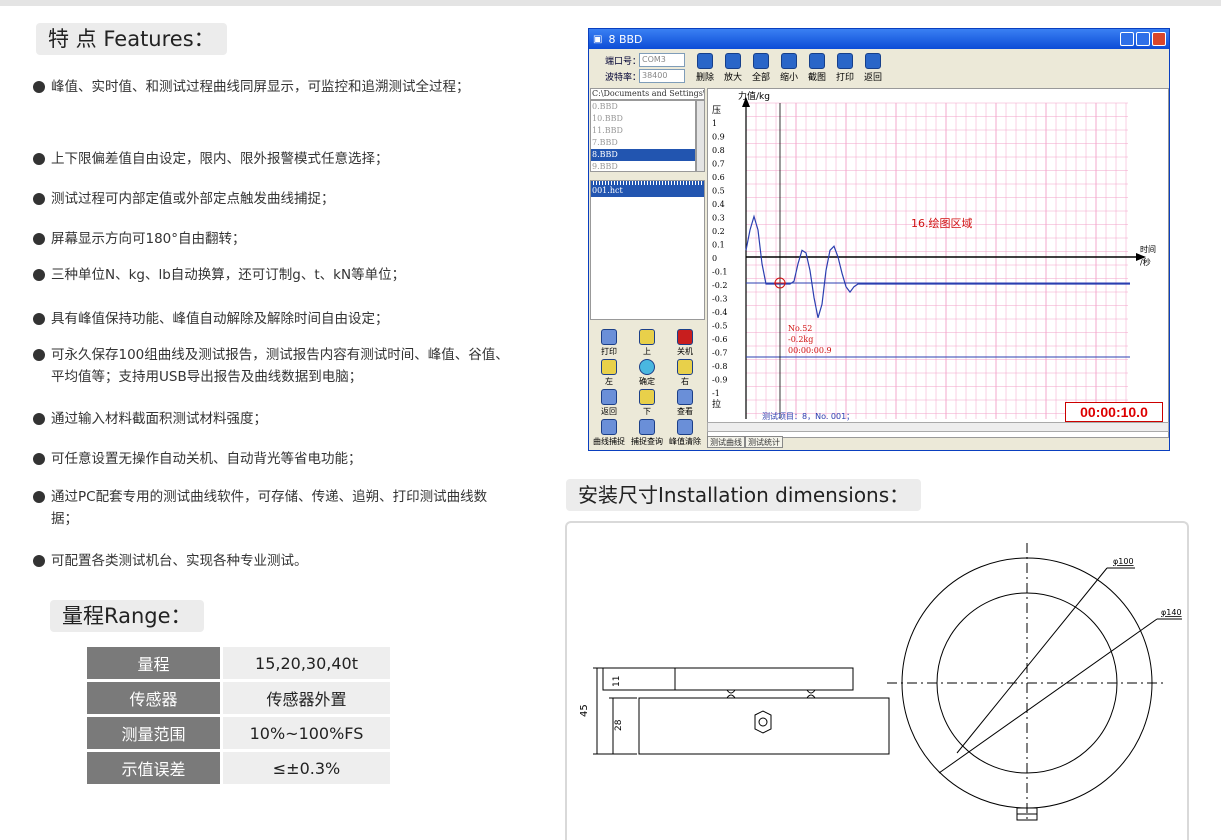  What do you see at coordinates (305, 733) in the screenshot?
I see `range-value: 10%~100%FS` at bounding box center [305, 733].